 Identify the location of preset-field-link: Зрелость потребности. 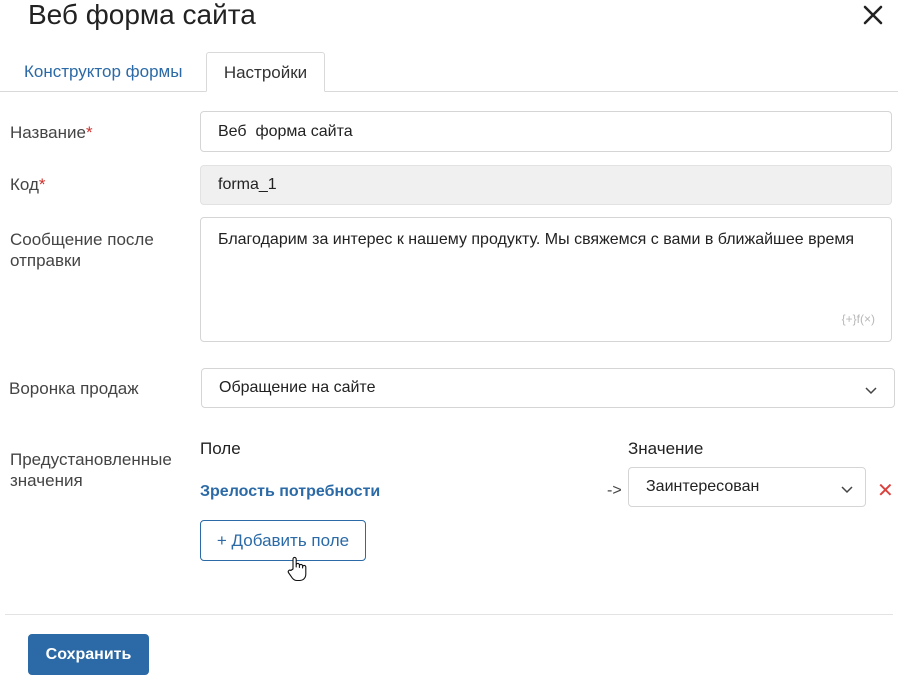
(290, 492).